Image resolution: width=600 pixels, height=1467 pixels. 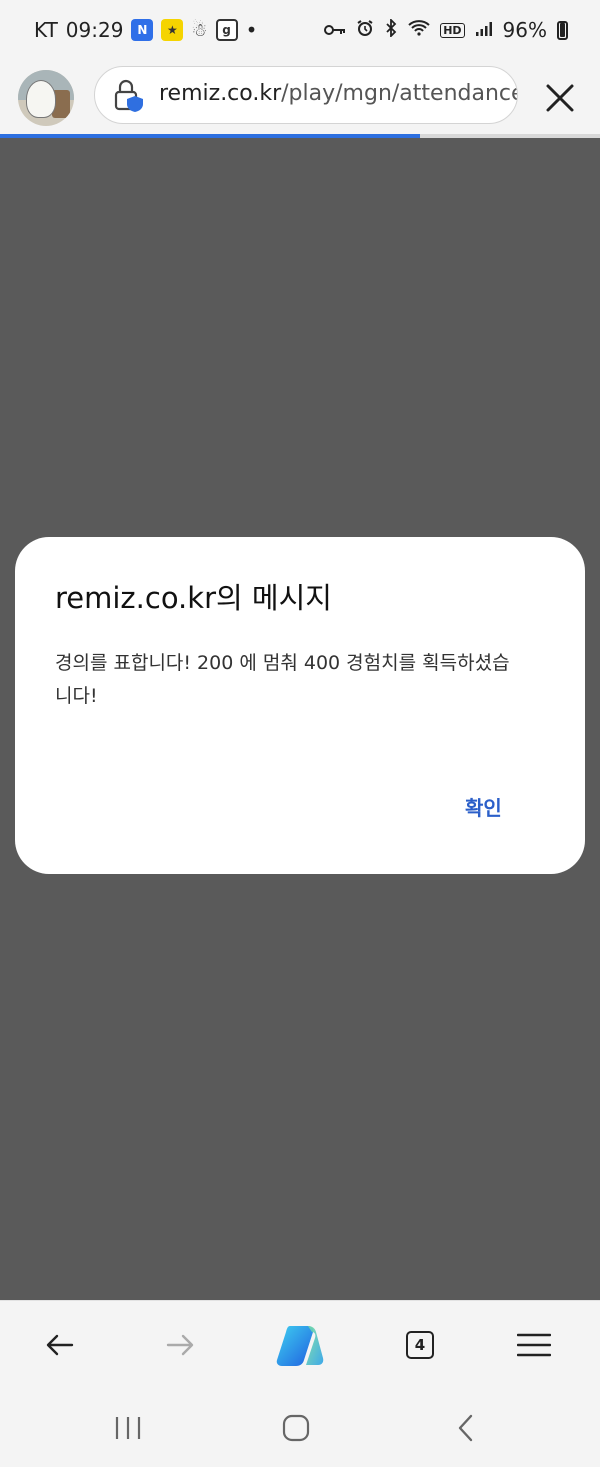 I want to click on system-back-button, so click(x=466, y=1428).